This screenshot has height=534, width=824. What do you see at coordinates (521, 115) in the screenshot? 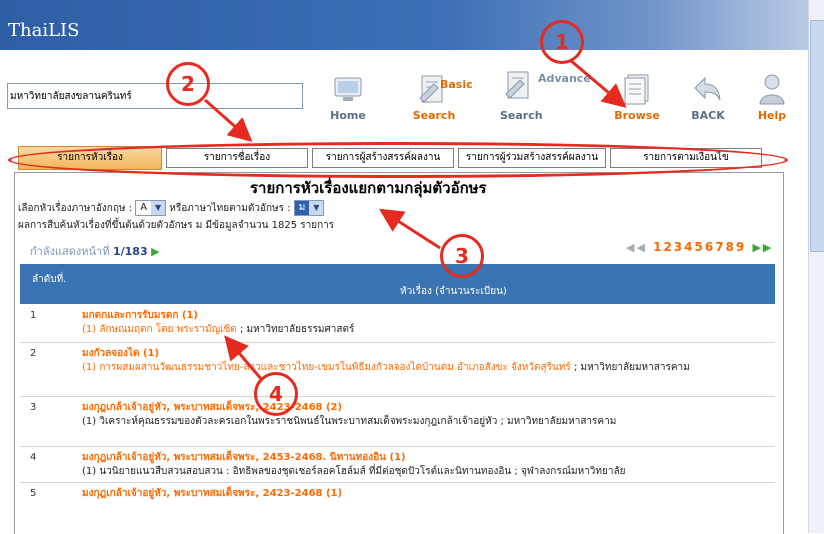
I see `advance-search-label: Search` at bounding box center [521, 115].